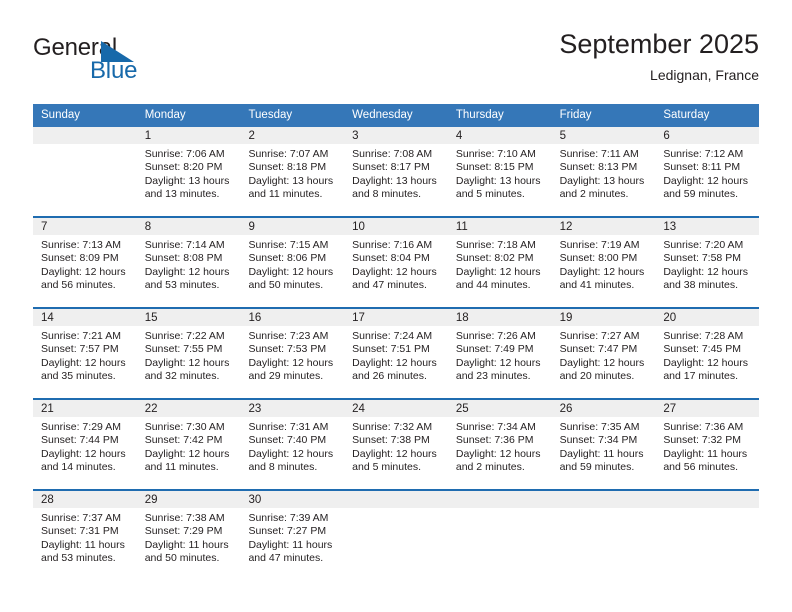  I want to click on daylight-text-line2: and 17 minutes., so click(701, 376).